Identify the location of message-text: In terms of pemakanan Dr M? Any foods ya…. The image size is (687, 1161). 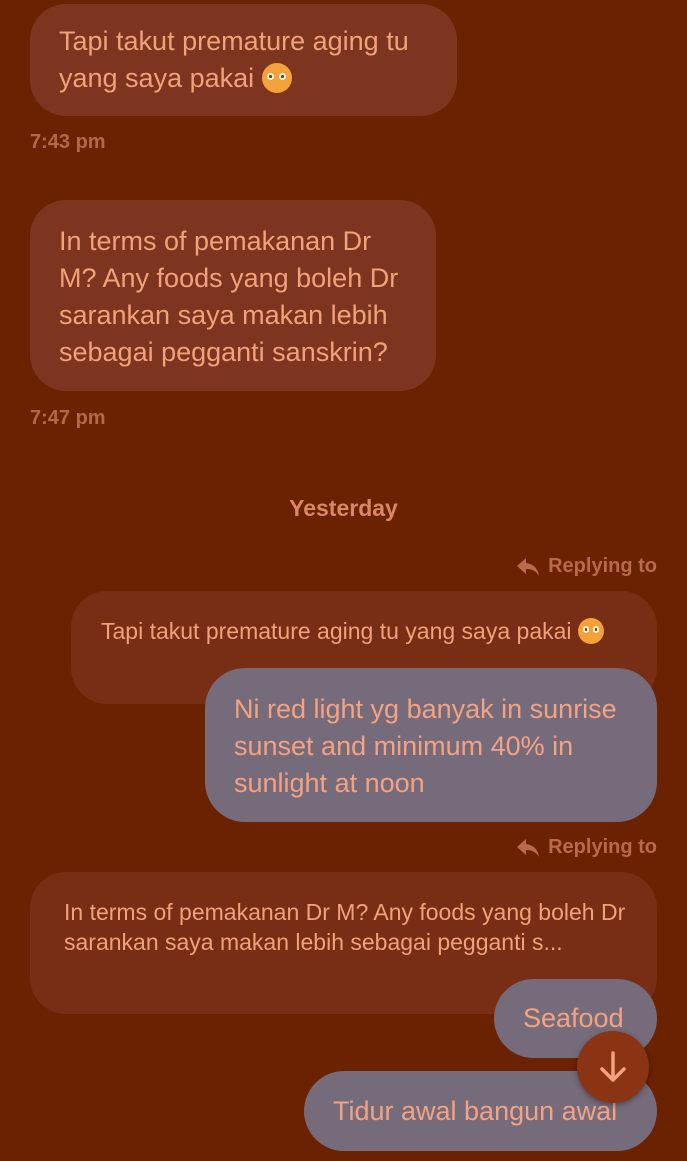
(229, 296).